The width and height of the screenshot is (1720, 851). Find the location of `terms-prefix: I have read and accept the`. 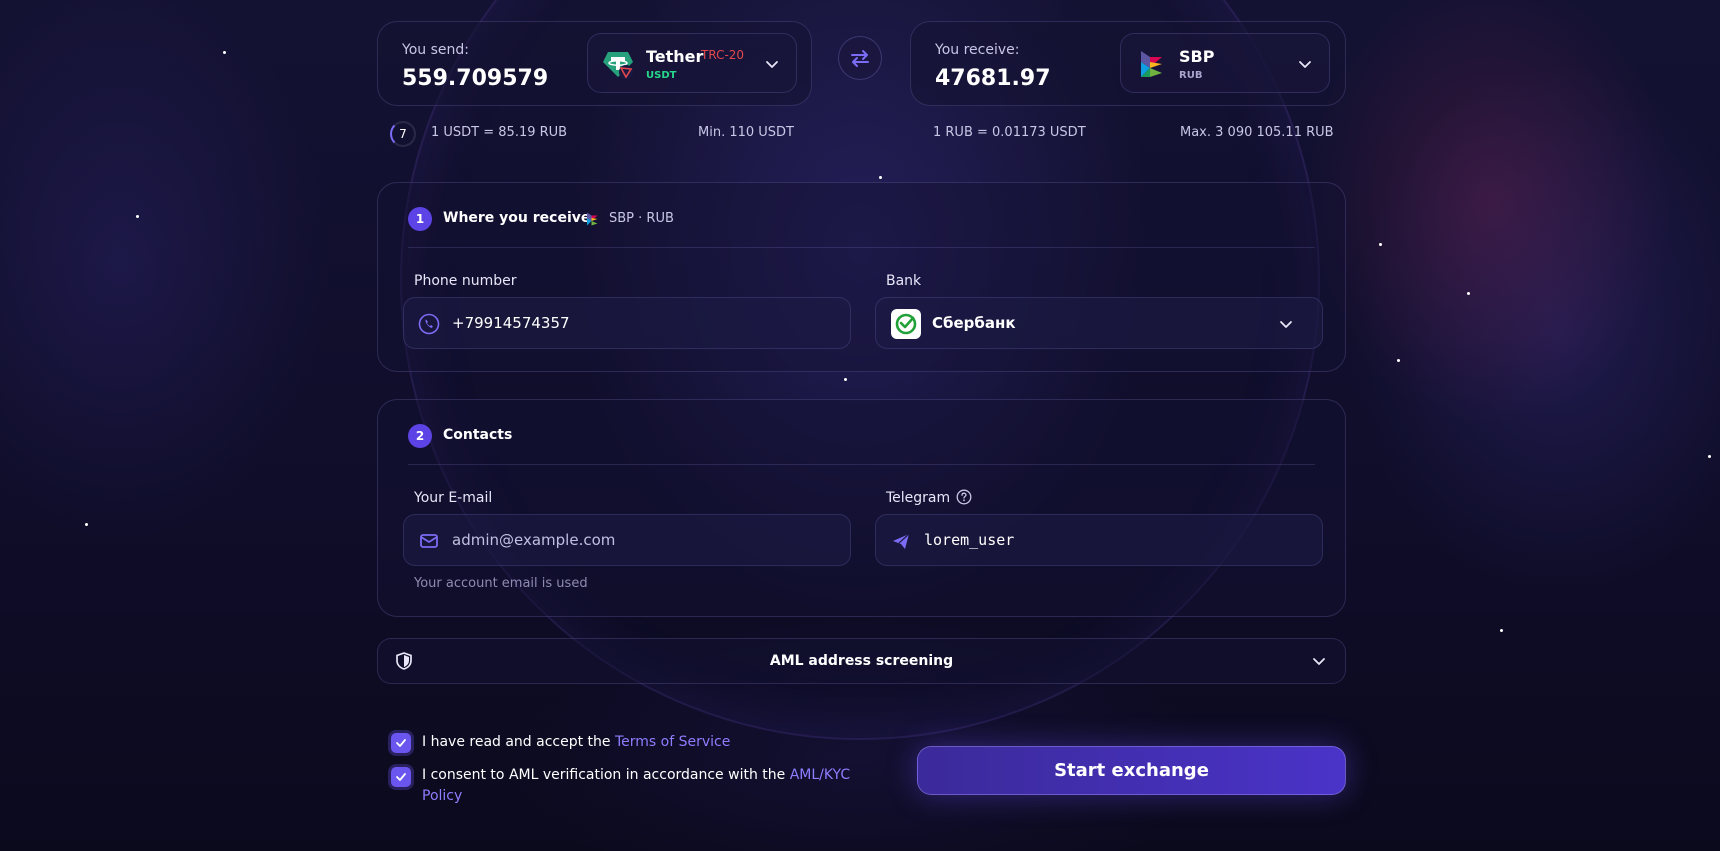

terms-prefix: I have read and accept the is located at coordinates (516, 742).